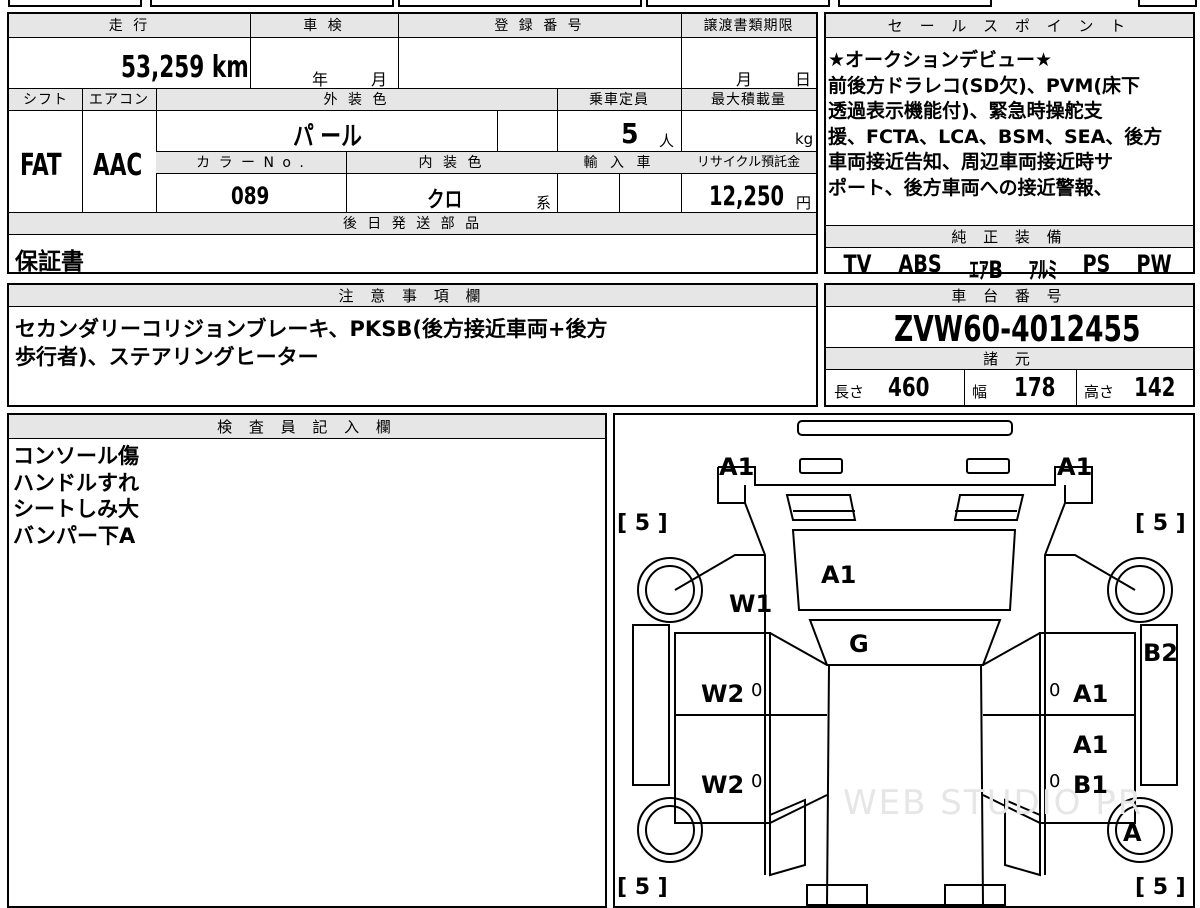  Describe the element at coordinates (723, 785) in the screenshot. I see `mark-w2-rear: W2` at that location.